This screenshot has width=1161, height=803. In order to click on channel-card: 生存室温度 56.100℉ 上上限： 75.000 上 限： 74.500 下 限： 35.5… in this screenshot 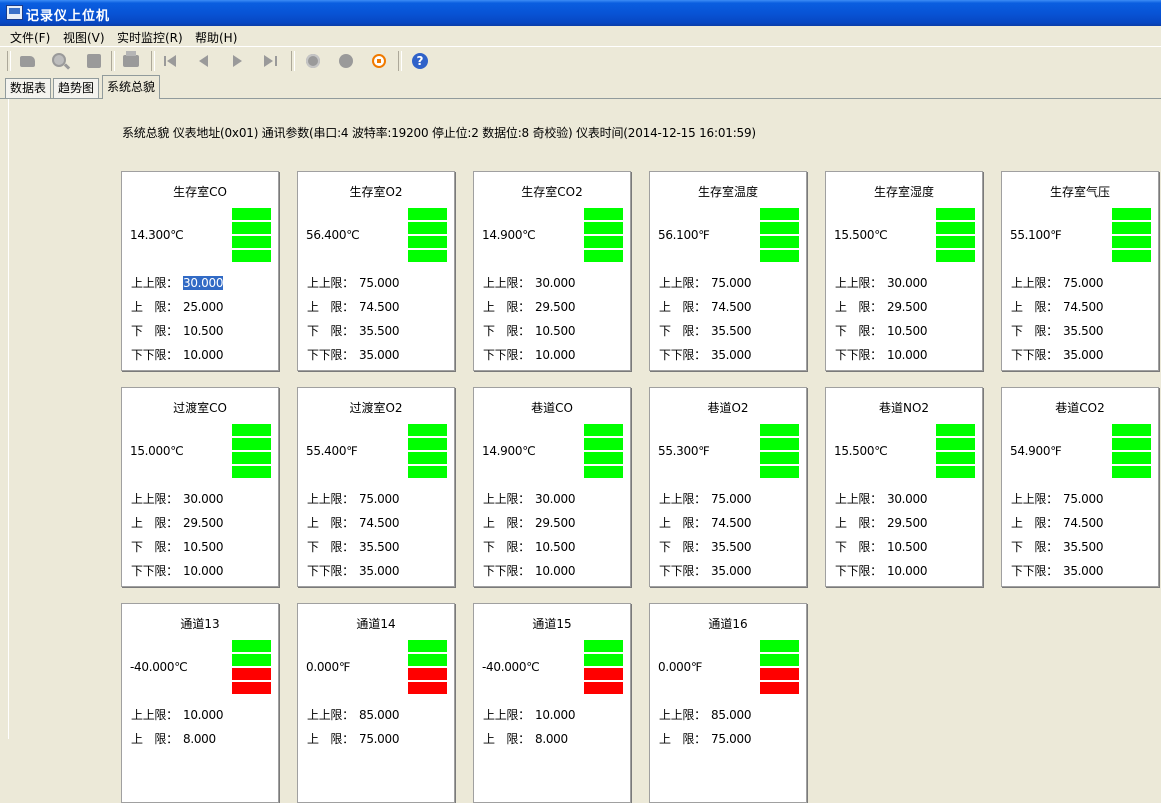, I will do `click(728, 271)`.